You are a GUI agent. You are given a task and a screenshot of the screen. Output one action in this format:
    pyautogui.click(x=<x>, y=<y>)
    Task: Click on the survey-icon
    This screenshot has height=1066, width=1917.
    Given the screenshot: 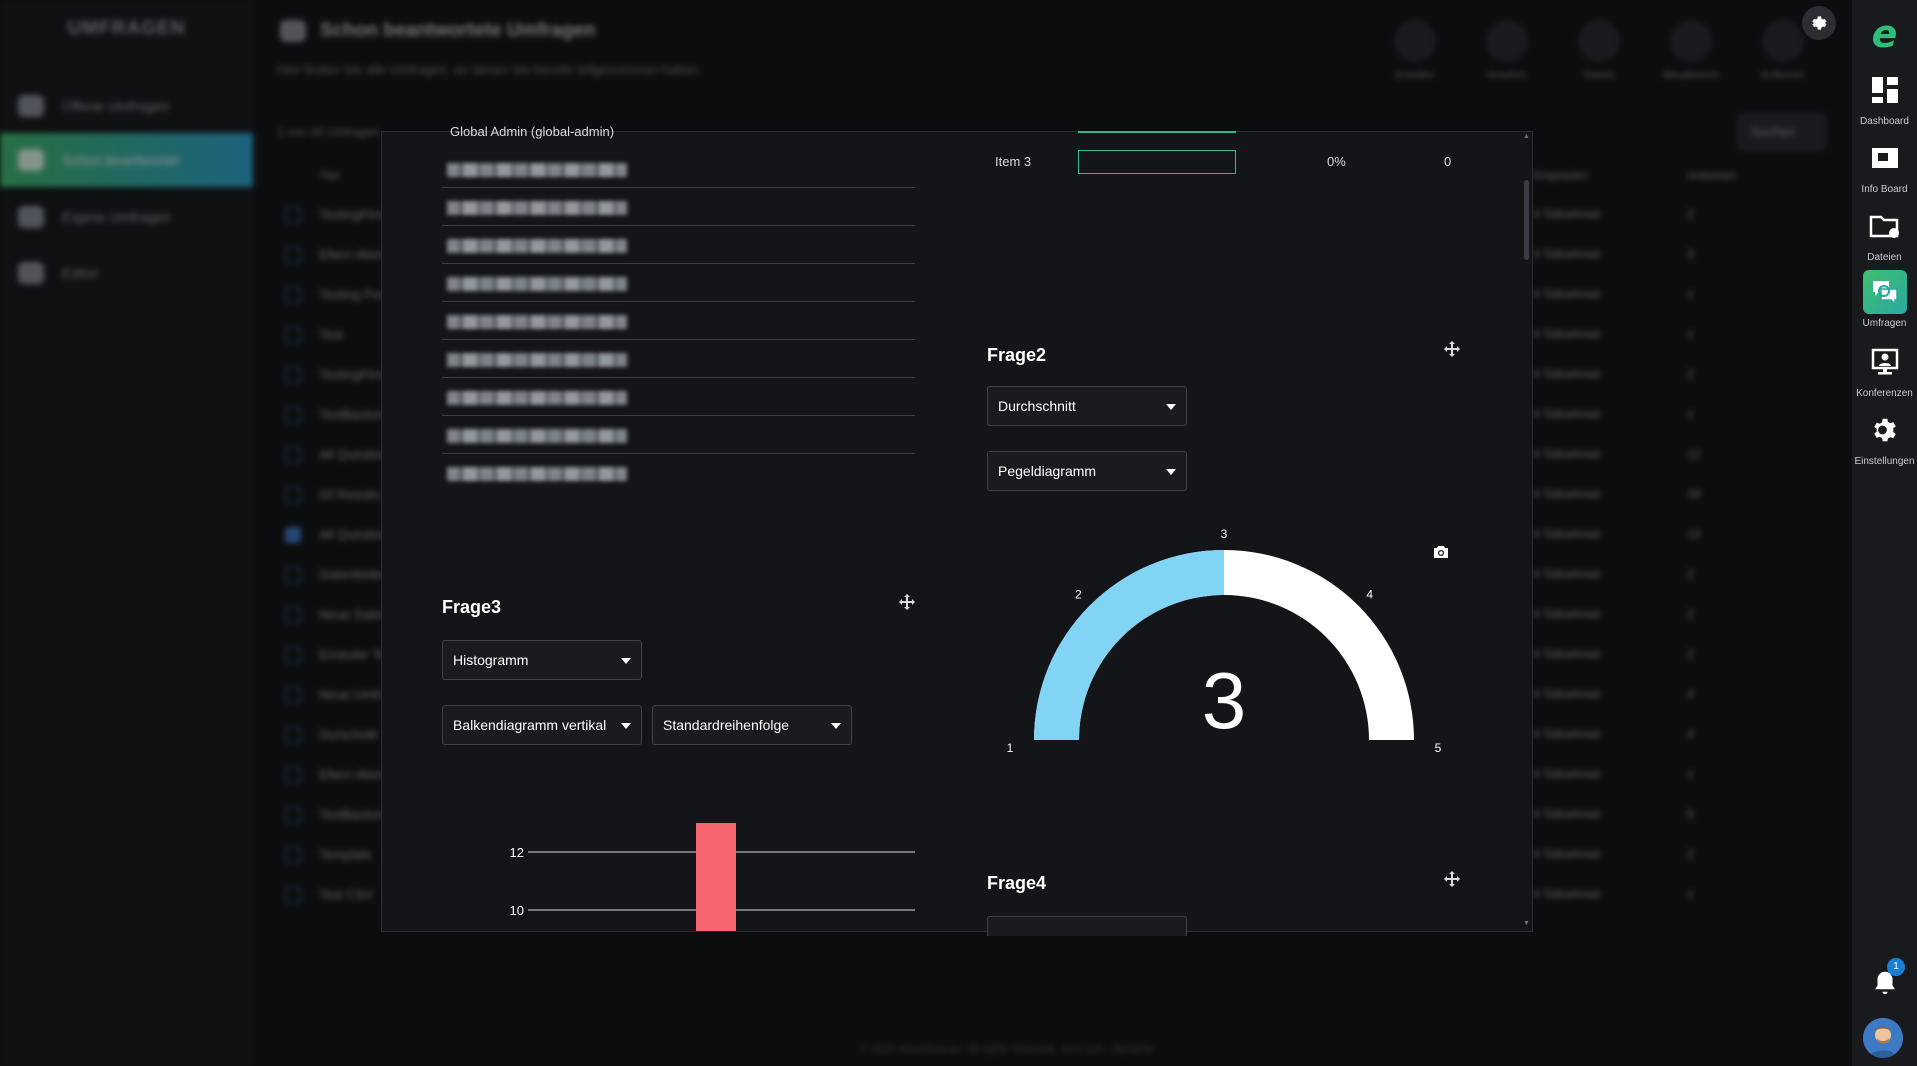 What is the action you would take?
    pyautogui.click(x=1885, y=293)
    